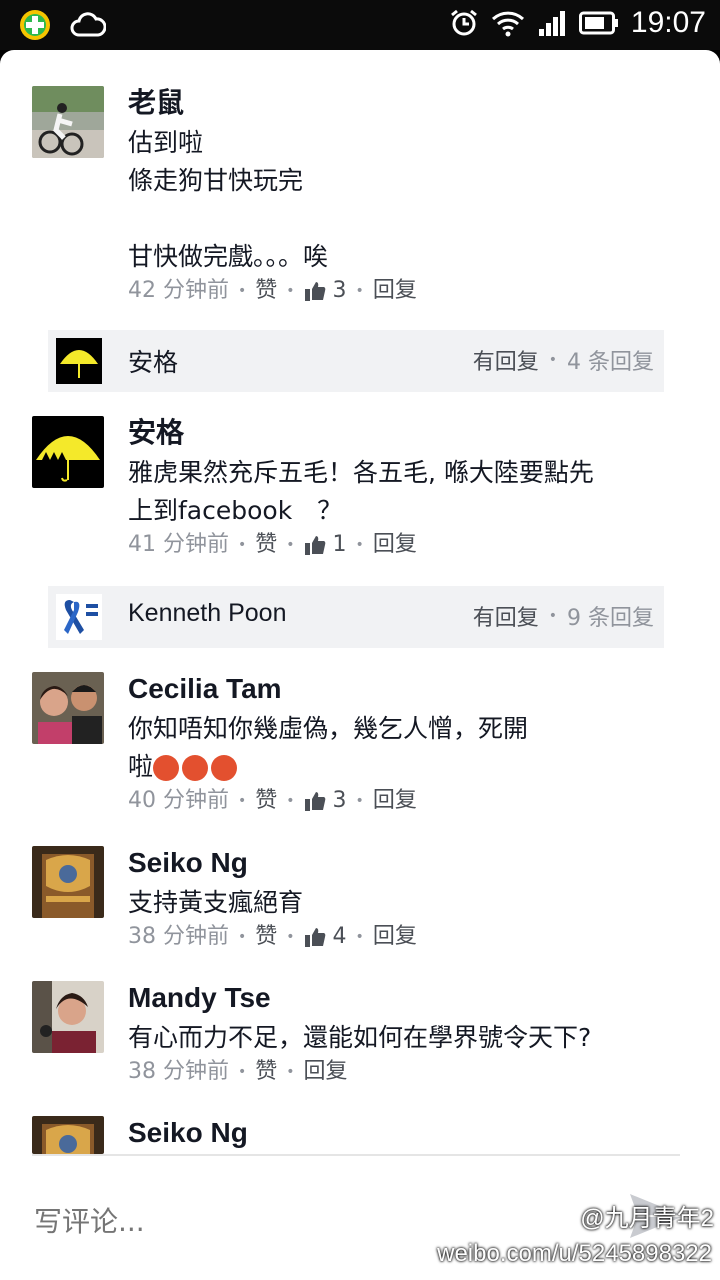 Image resolution: width=720 pixels, height=1280 pixels. Describe the element at coordinates (507, 24) in the screenshot. I see `wifi-icon` at that location.